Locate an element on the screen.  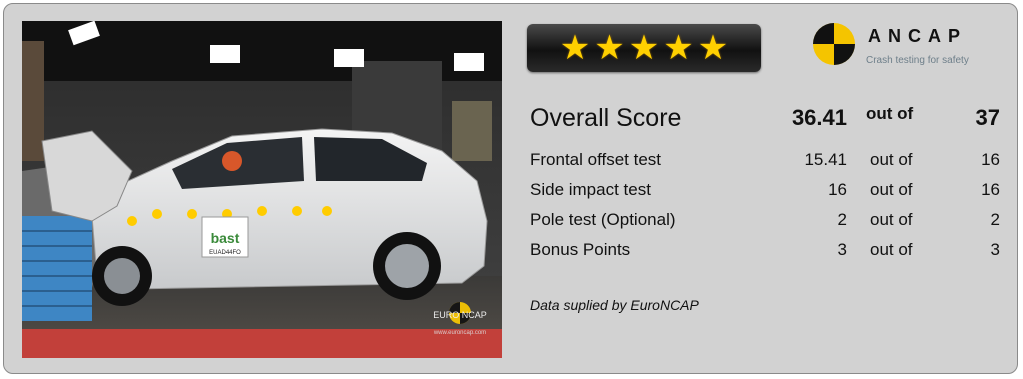
test-label: Bonus Points is located at coordinates (580, 249).